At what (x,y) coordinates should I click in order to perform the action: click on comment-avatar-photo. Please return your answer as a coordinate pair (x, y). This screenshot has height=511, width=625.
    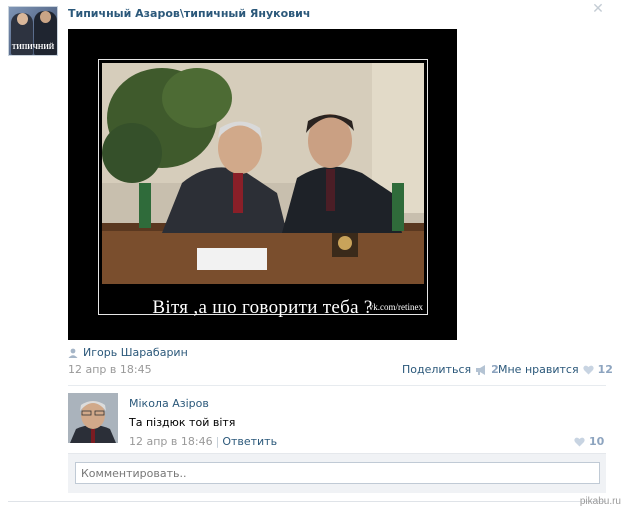
    Looking at the image, I should click on (93, 418).